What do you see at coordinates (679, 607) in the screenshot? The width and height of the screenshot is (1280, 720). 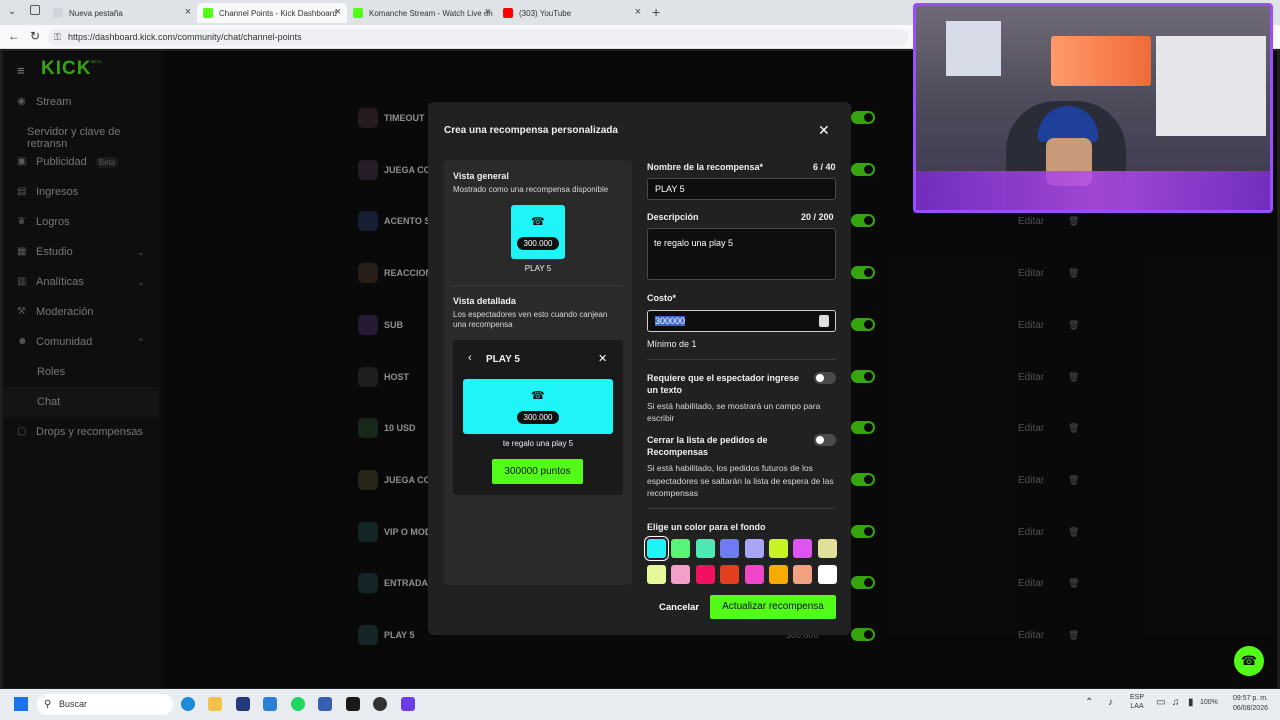 I see `cancel-button: Cancelar` at bounding box center [679, 607].